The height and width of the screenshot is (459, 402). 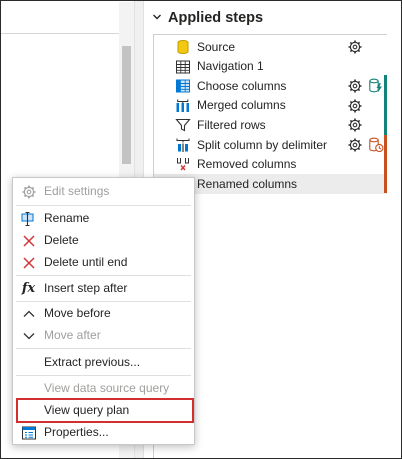 I want to click on step-label: Source, so click(x=216, y=46).